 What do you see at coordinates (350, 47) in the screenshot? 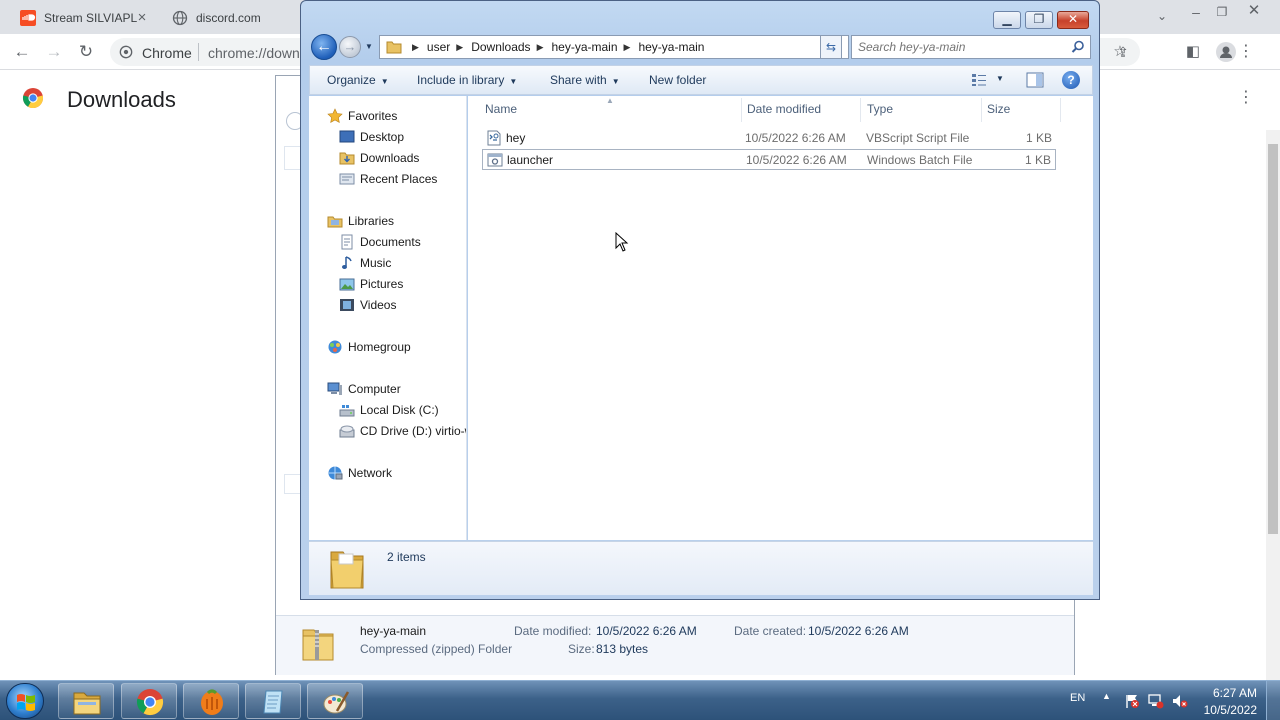
I see `forward-button: →` at bounding box center [350, 47].